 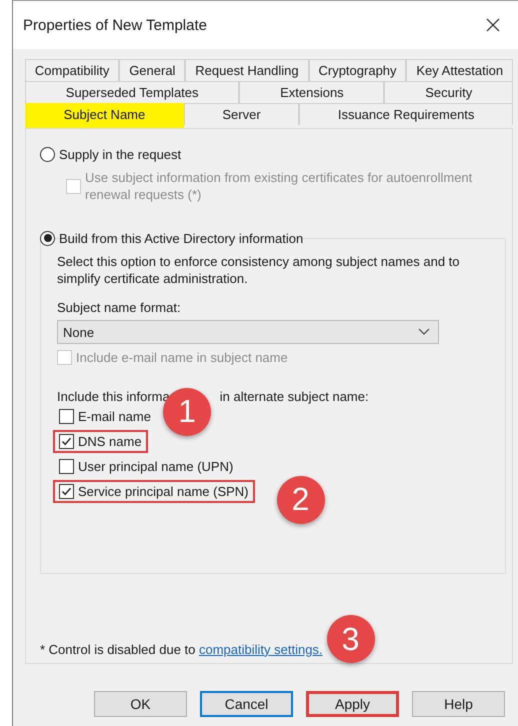 I want to click on option-label: Supply in the request, so click(x=120, y=154).